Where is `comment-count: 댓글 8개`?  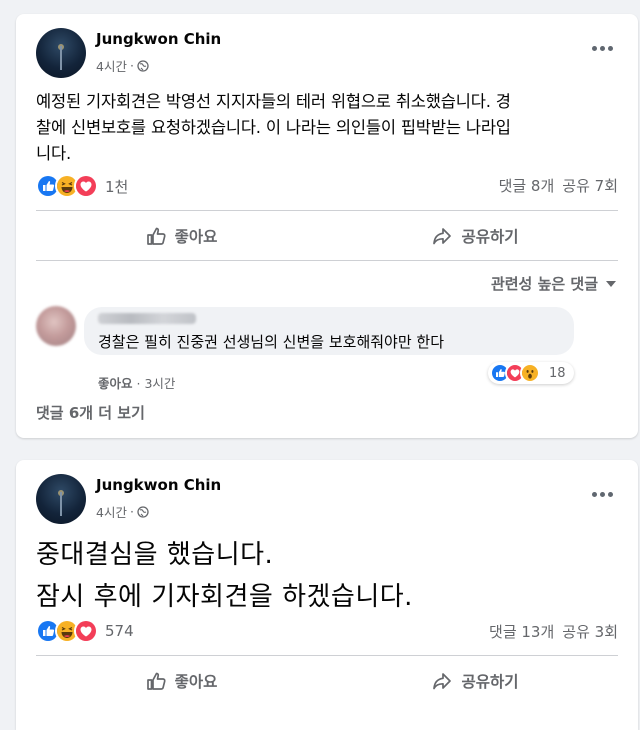
comment-count: 댓글 8개 is located at coordinates (527, 185).